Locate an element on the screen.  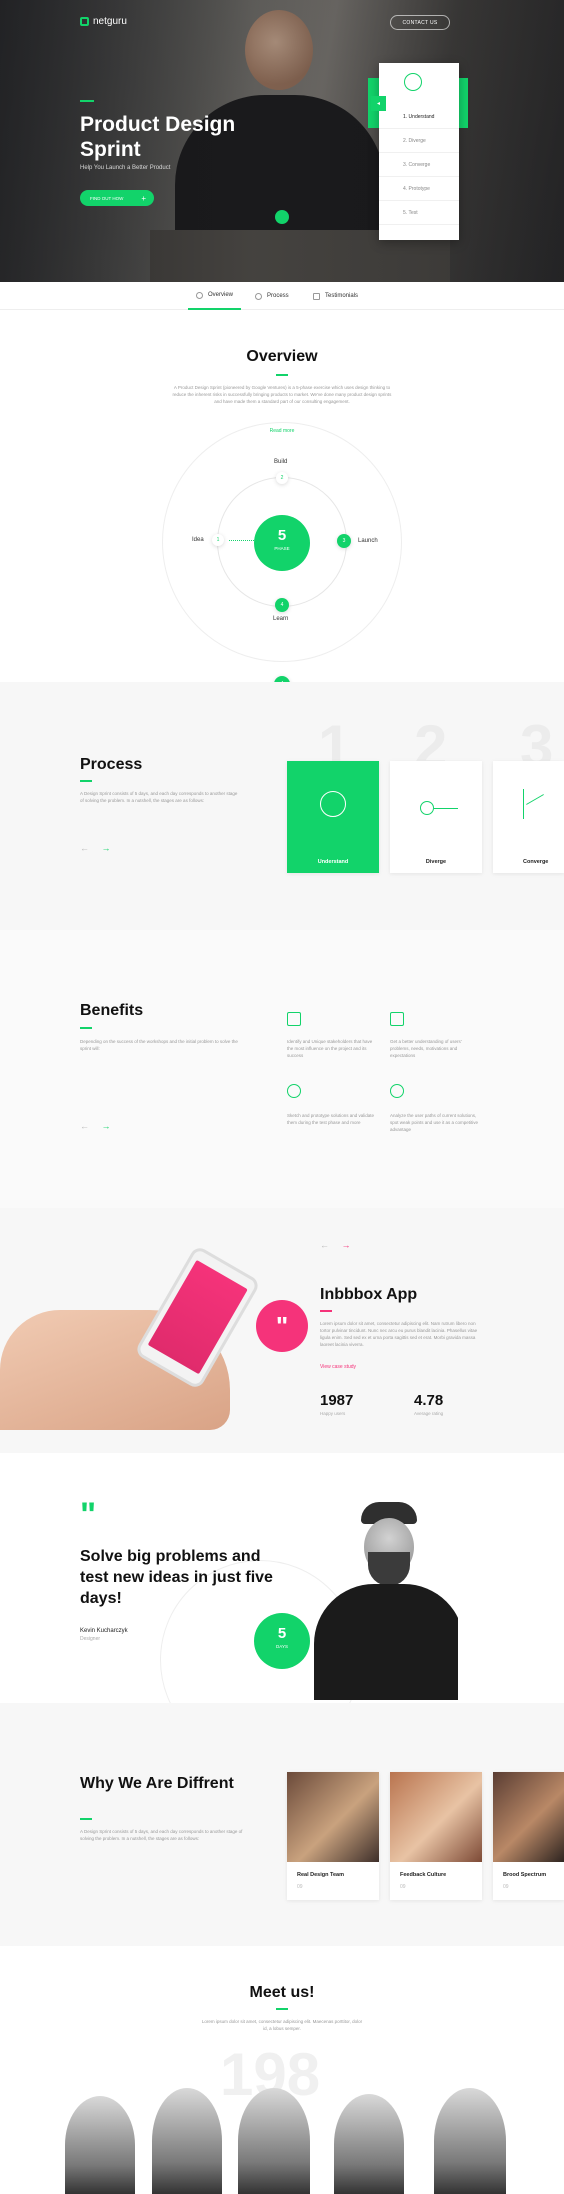
stat-rating-value: 4.78 is located at coordinates (429, 1400).